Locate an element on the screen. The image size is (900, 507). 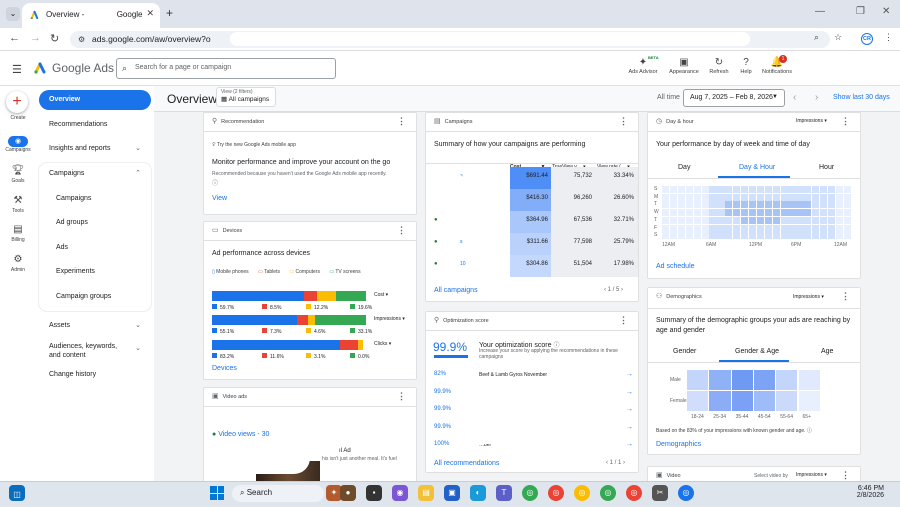
url-field: ⚙ ads.google.com/aw/overview?o is located at coordinates (450, 39).